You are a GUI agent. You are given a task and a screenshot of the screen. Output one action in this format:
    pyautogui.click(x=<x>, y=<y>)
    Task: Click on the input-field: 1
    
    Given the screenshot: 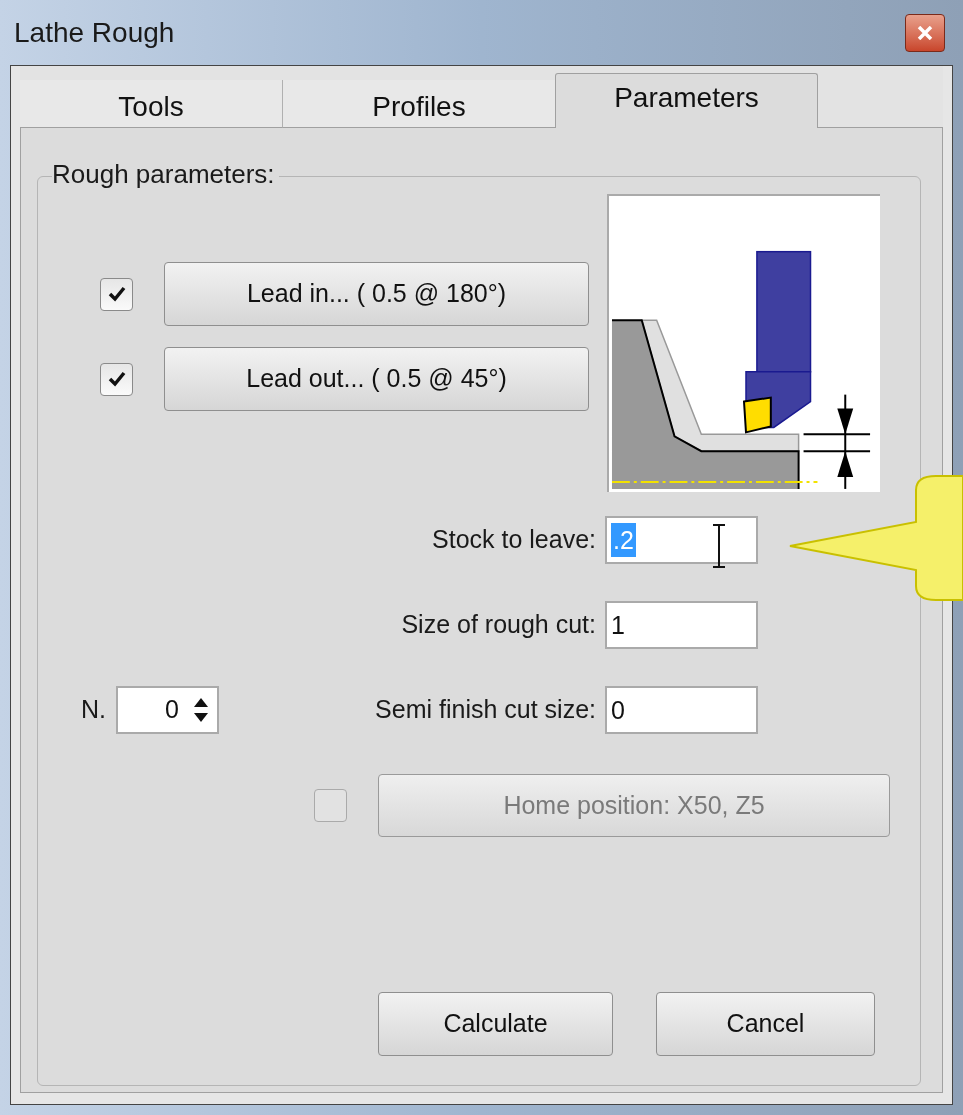 What is the action you would take?
    pyautogui.click(x=681, y=625)
    